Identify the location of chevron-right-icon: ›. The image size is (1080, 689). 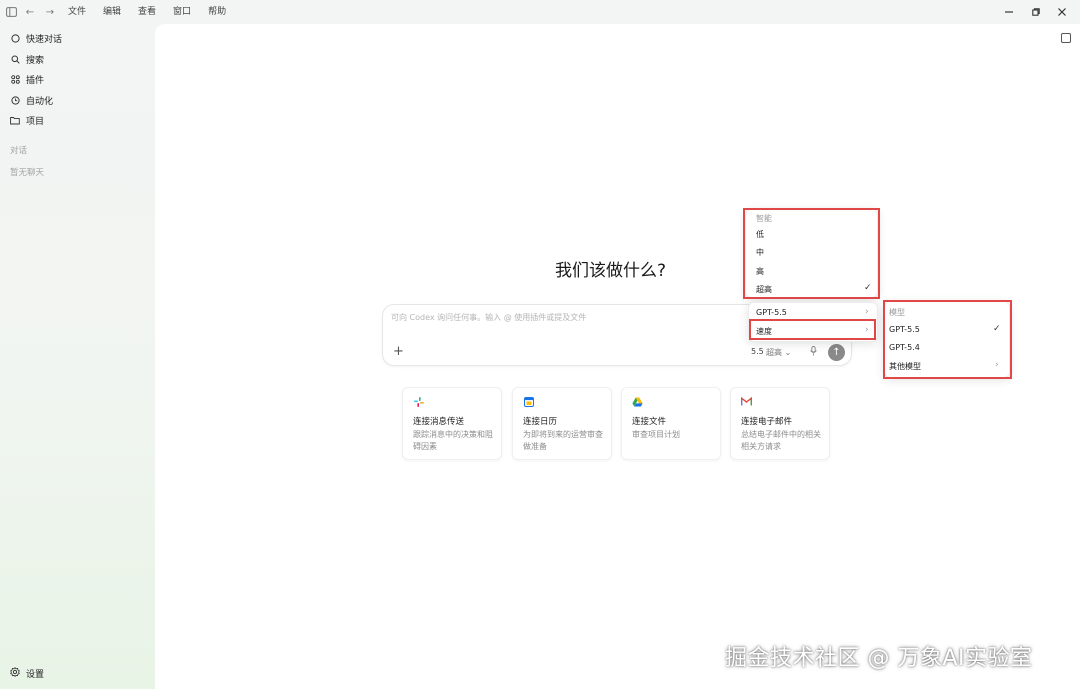
(867, 312).